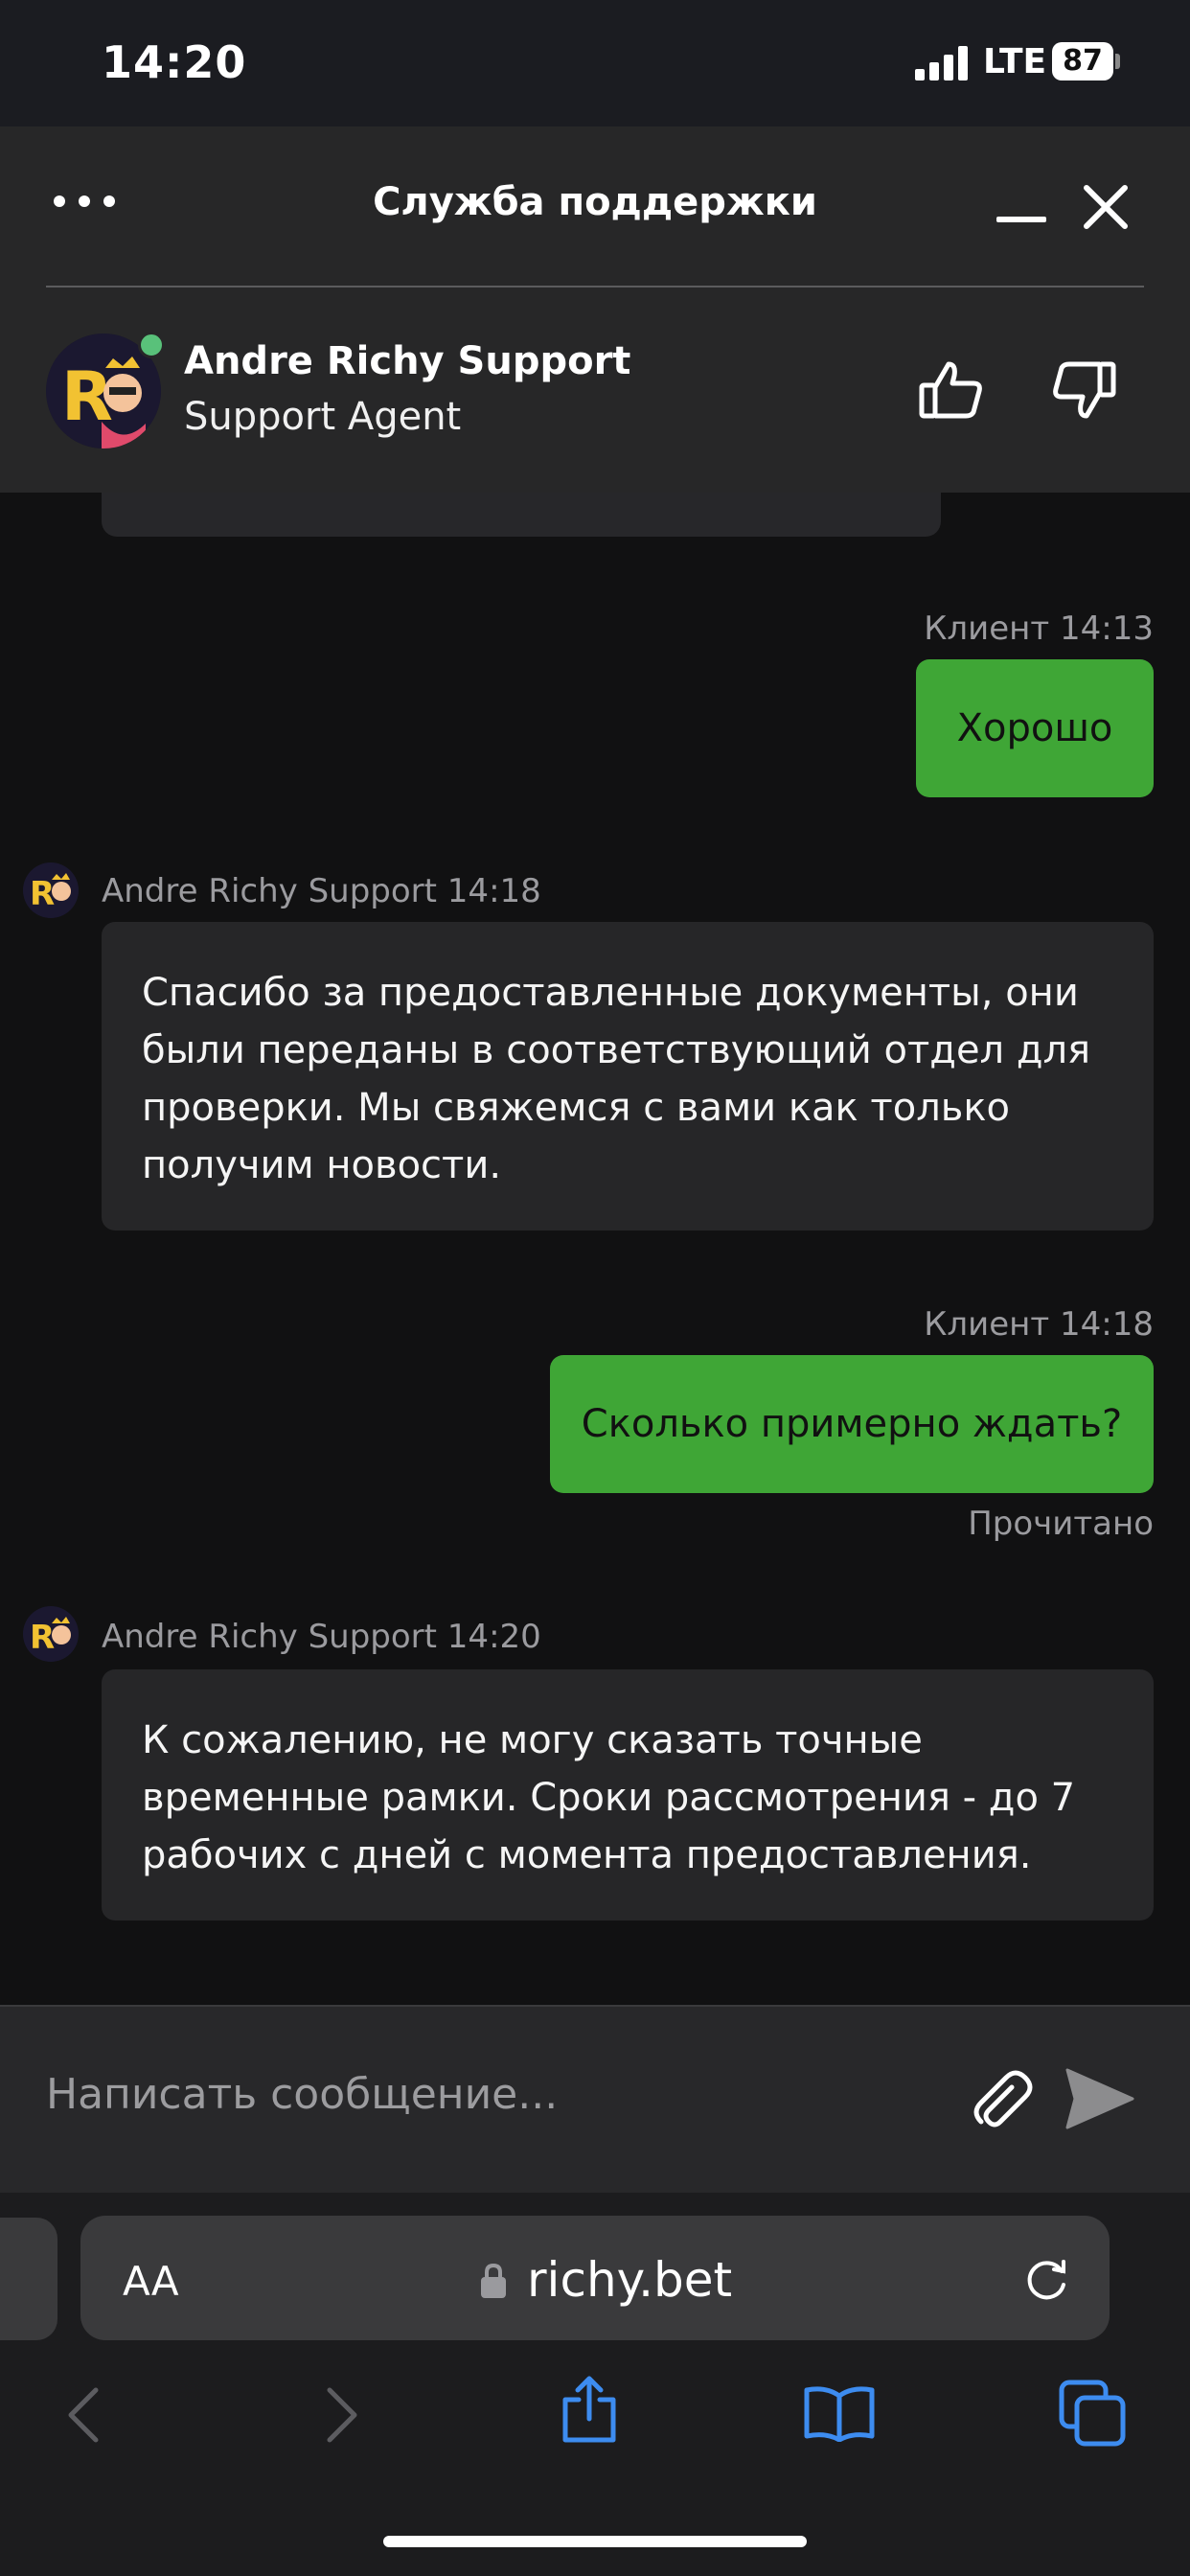  What do you see at coordinates (151, 2281) in the screenshot?
I see `reader-settings-button: AA` at bounding box center [151, 2281].